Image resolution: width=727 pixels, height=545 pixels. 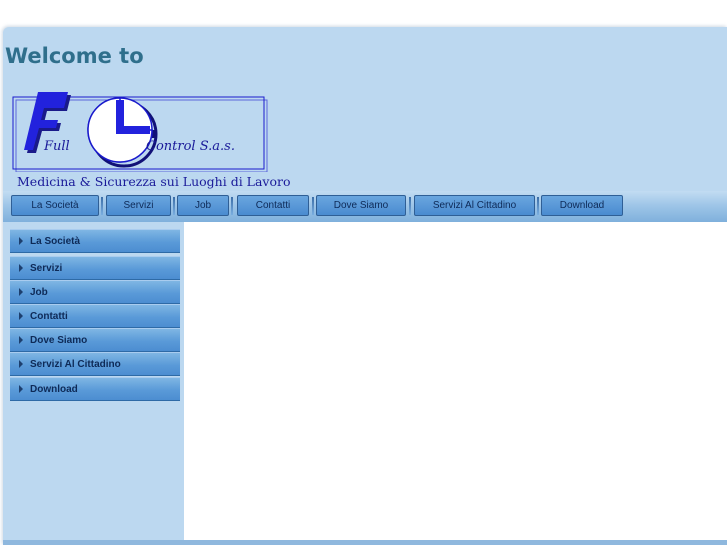 What do you see at coordinates (582, 205) in the screenshot?
I see `topnav-item-download: Download` at bounding box center [582, 205].